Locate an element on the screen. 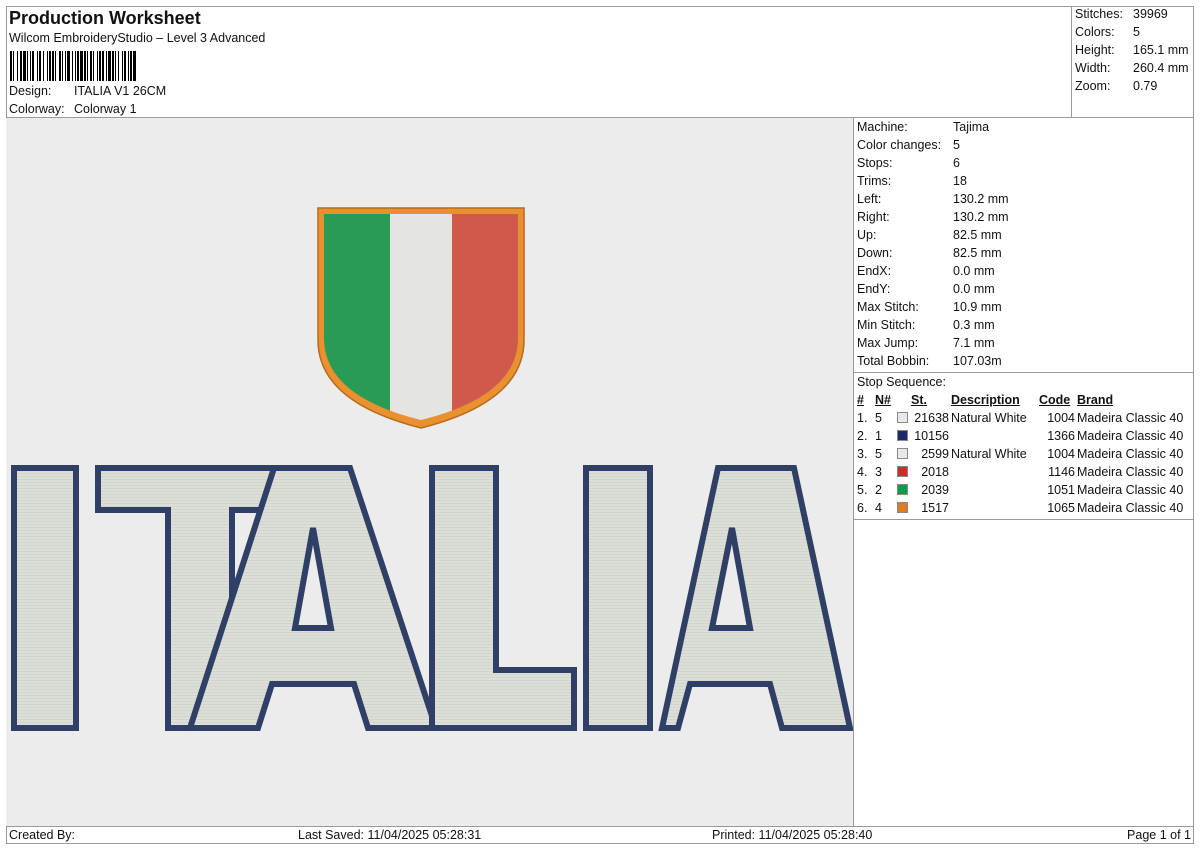  machine-info-row: Left: 130.2 mm is located at coordinates (1024, 199).